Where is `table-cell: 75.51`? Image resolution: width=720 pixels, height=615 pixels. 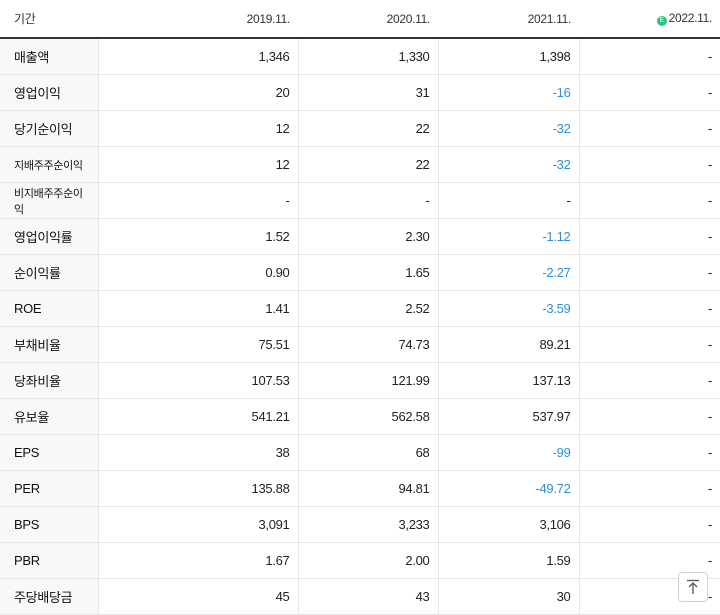
table-cell: 75.51 is located at coordinates (197, 344).